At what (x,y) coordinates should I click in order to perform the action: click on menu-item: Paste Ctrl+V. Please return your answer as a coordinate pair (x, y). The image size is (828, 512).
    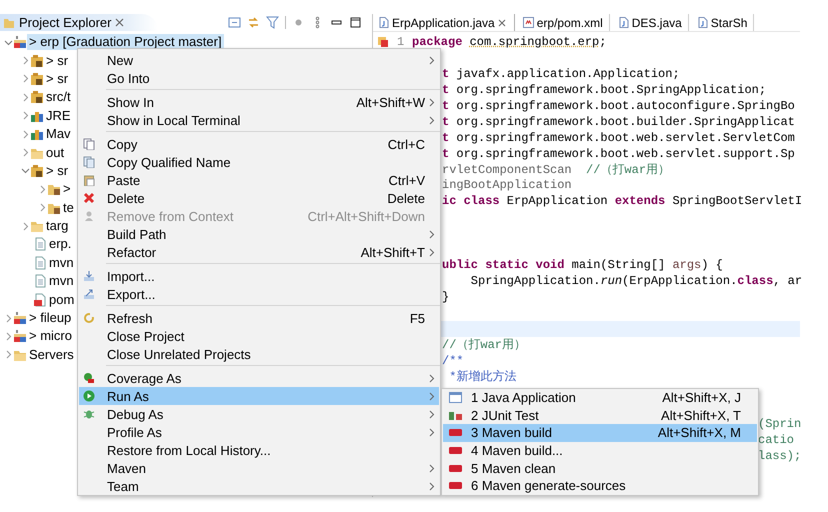
    Looking at the image, I should click on (259, 180).